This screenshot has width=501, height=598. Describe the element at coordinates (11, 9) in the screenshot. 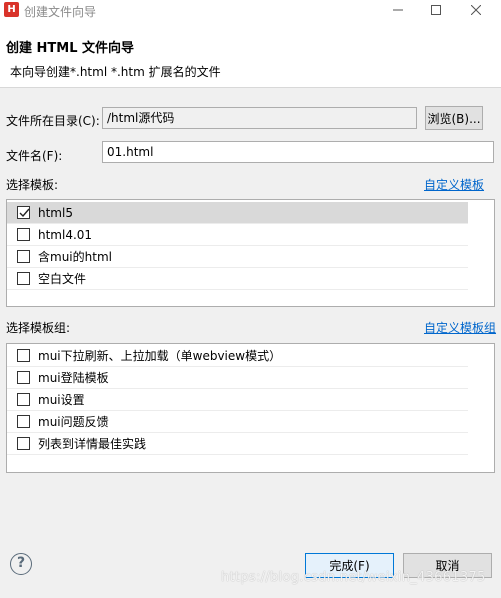

I see `hbuilder-logo-icon: H` at that location.